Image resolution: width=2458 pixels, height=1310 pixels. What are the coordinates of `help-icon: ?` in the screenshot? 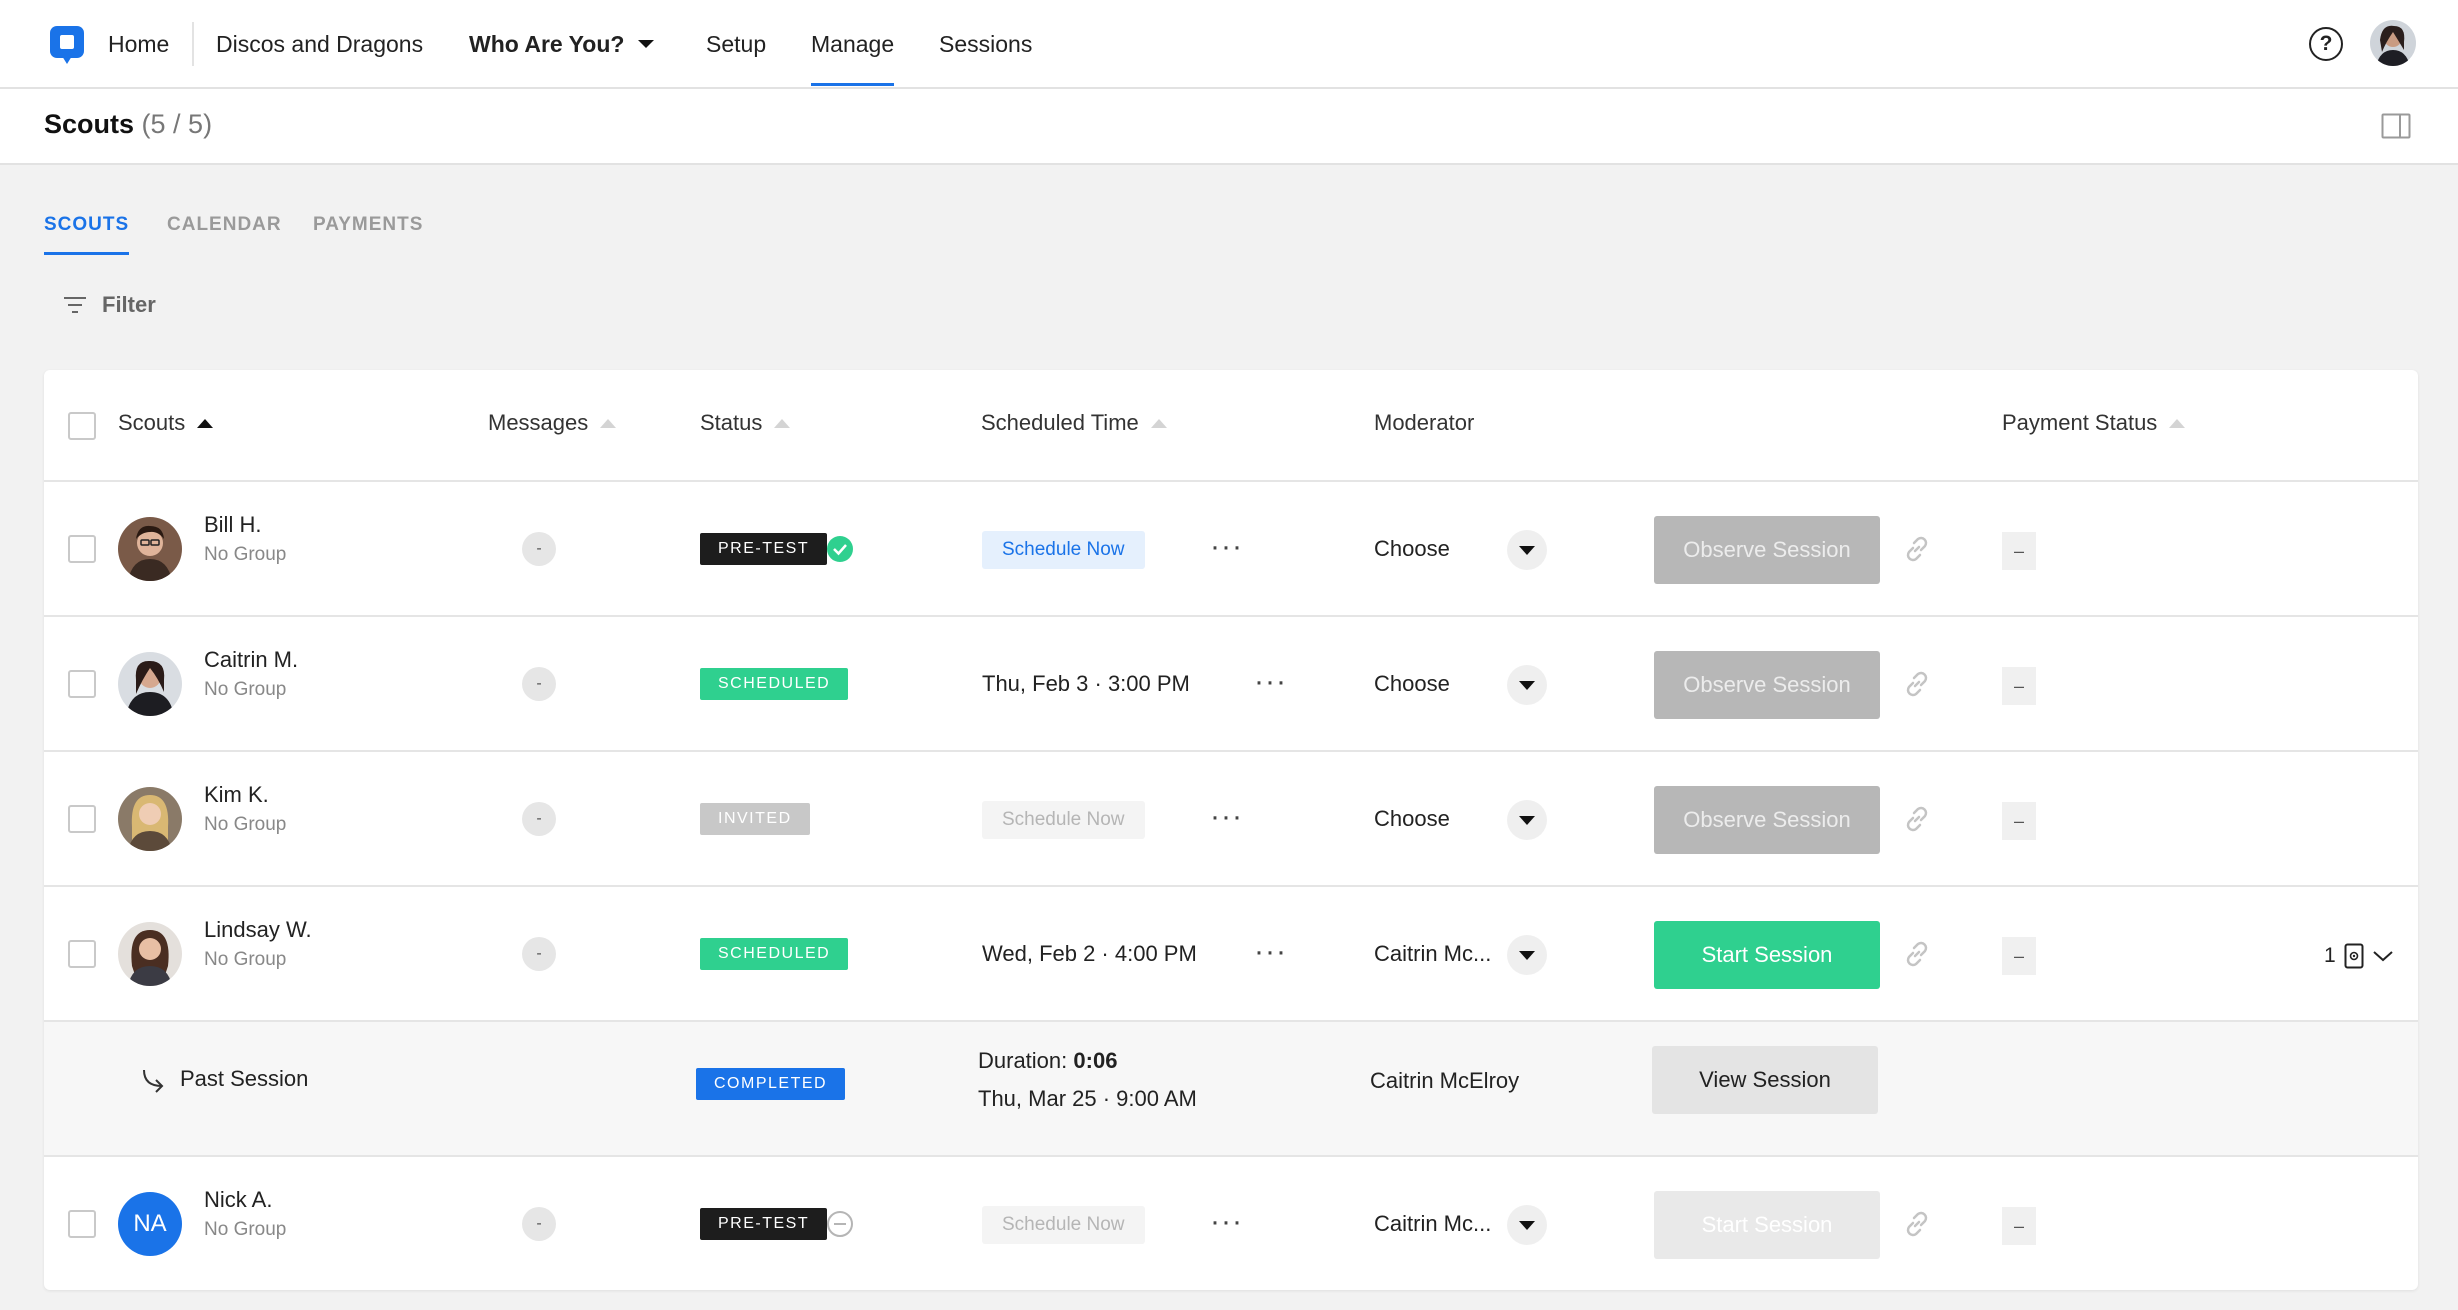 It's located at (2326, 44).